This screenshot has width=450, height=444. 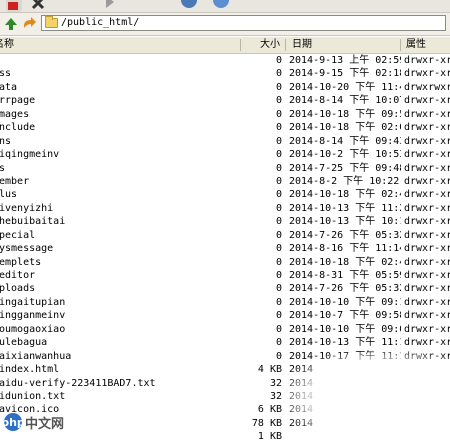 I want to click on close-x-icon, so click(x=38, y=6).